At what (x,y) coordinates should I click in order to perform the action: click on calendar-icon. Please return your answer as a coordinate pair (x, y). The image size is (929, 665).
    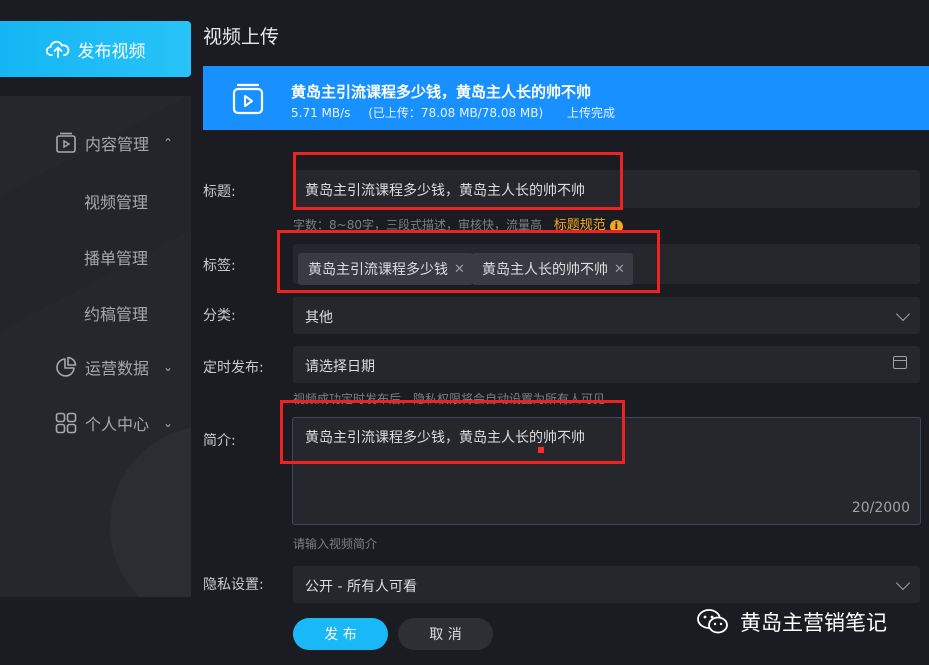
    Looking at the image, I should click on (900, 362).